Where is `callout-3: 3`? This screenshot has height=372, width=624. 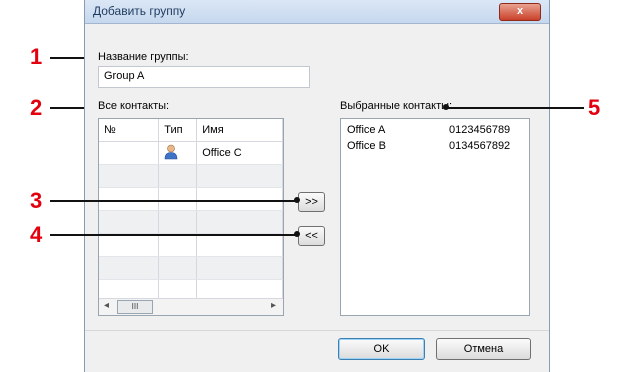 callout-3: 3 is located at coordinates (36, 200).